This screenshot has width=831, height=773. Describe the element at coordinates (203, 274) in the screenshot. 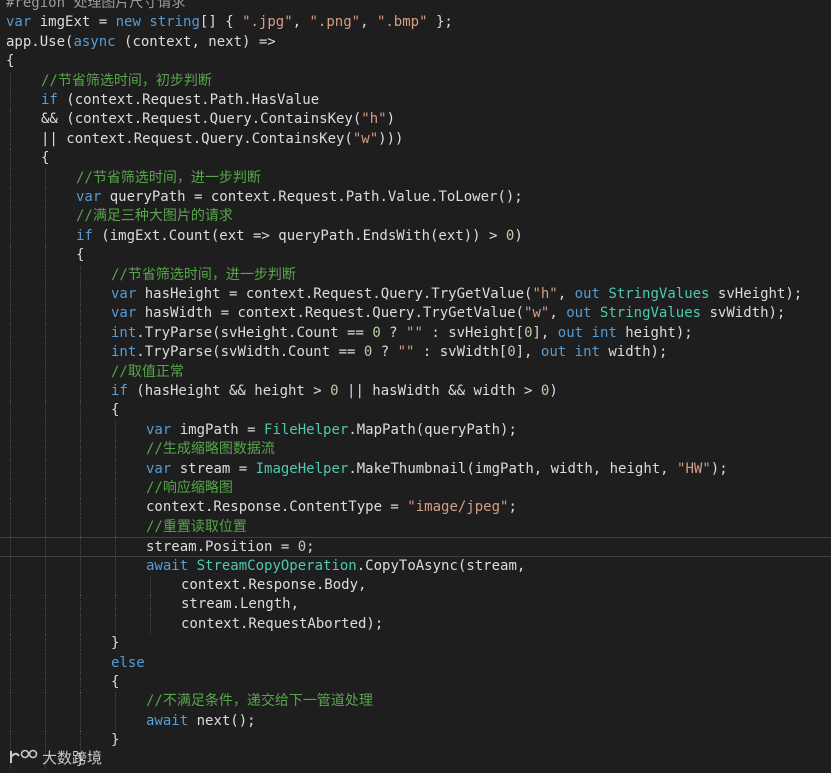

I see `code-token: //节省筛选时间，进一步判断` at that location.